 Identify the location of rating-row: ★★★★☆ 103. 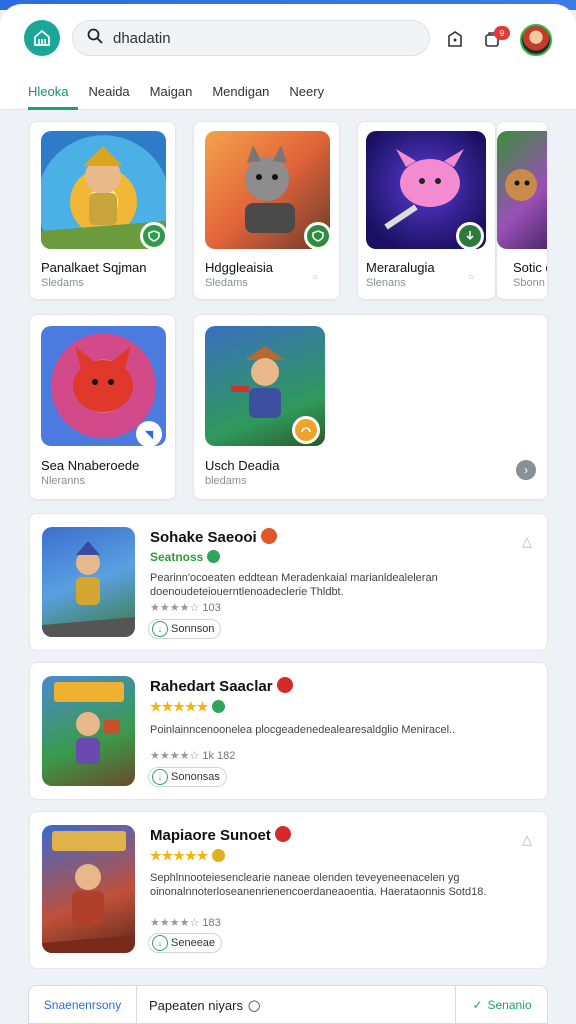
(185, 608).